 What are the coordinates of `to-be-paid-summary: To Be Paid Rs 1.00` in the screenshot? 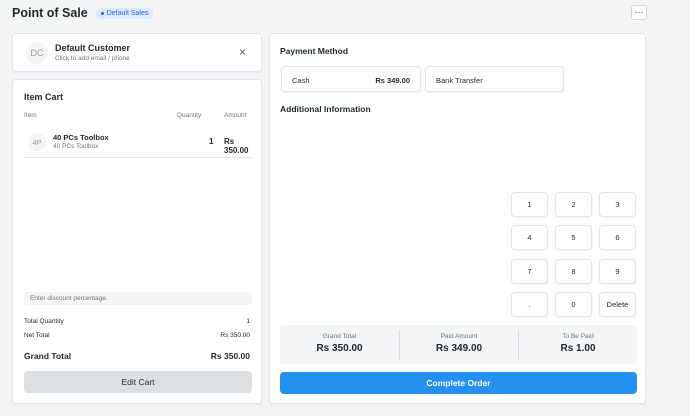 It's located at (577, 344).